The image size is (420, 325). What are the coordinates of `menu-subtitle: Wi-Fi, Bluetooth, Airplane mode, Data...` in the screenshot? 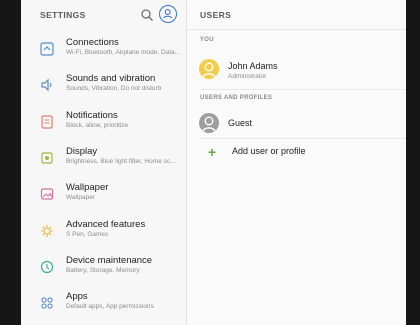 It's located at (123, 52).